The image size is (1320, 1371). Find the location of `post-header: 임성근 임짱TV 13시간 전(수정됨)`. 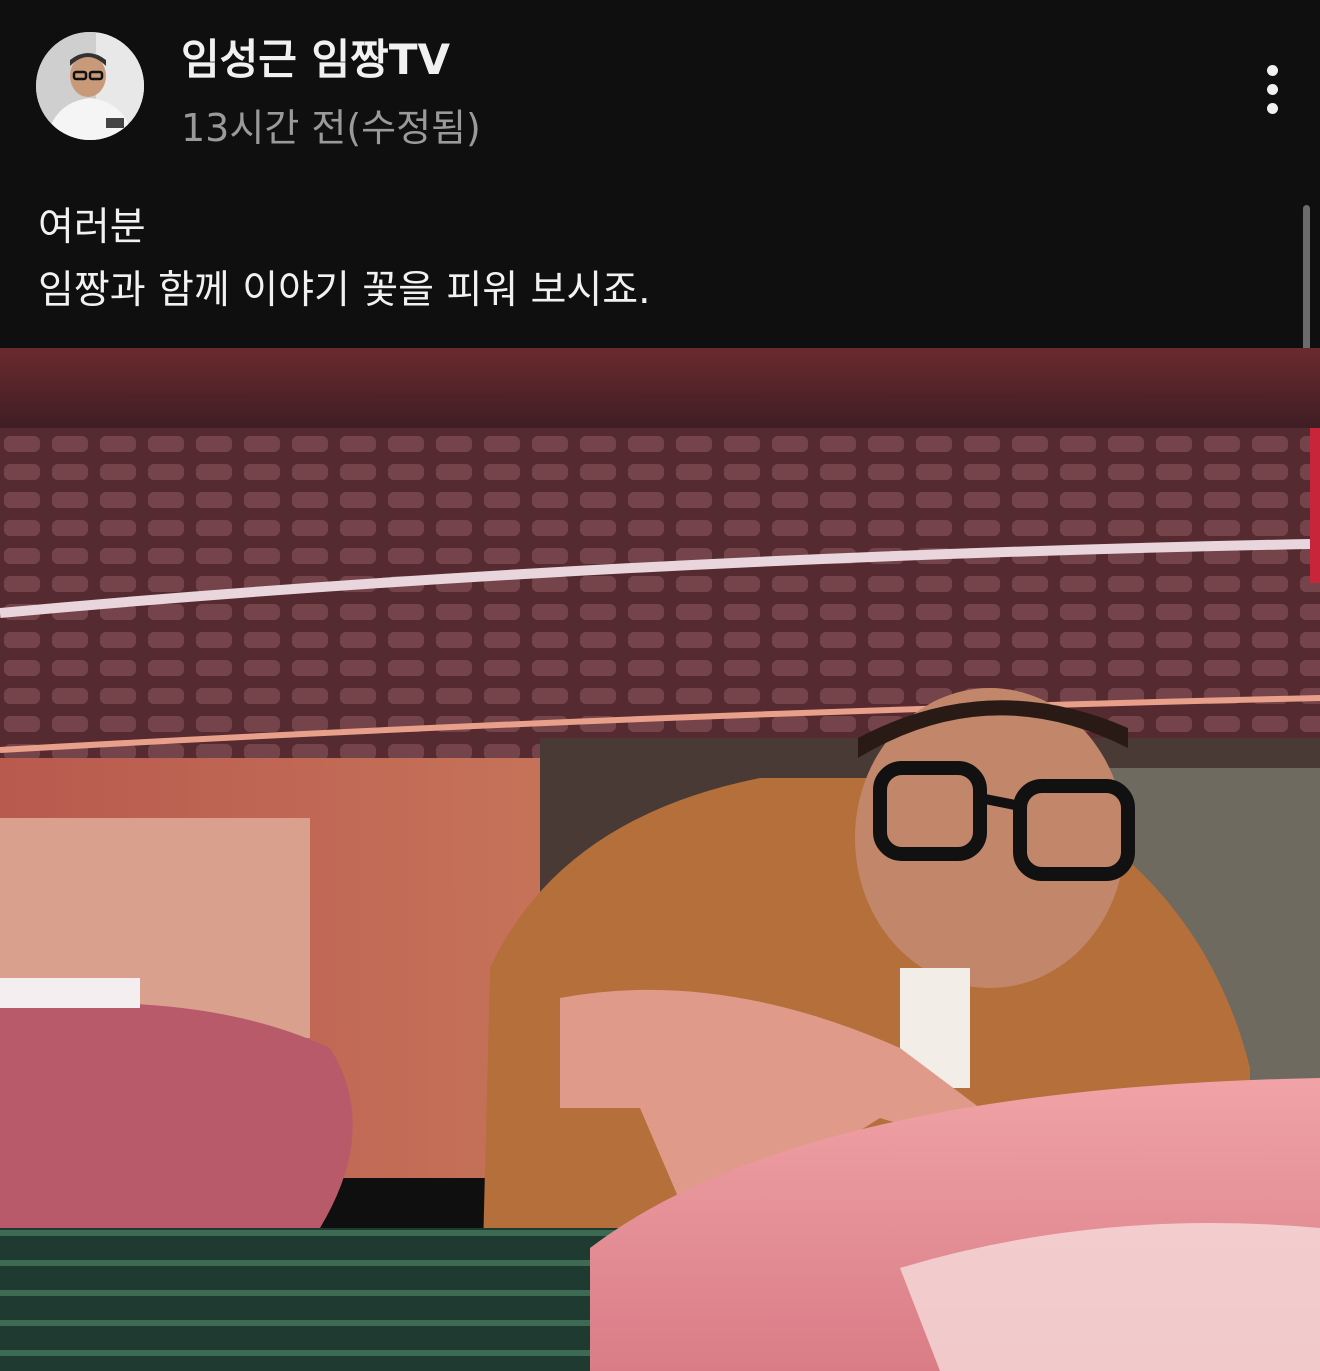

post-header: 임성근 임짱TV 13시간 전(수정됨) is located at coordinates (660, 90).